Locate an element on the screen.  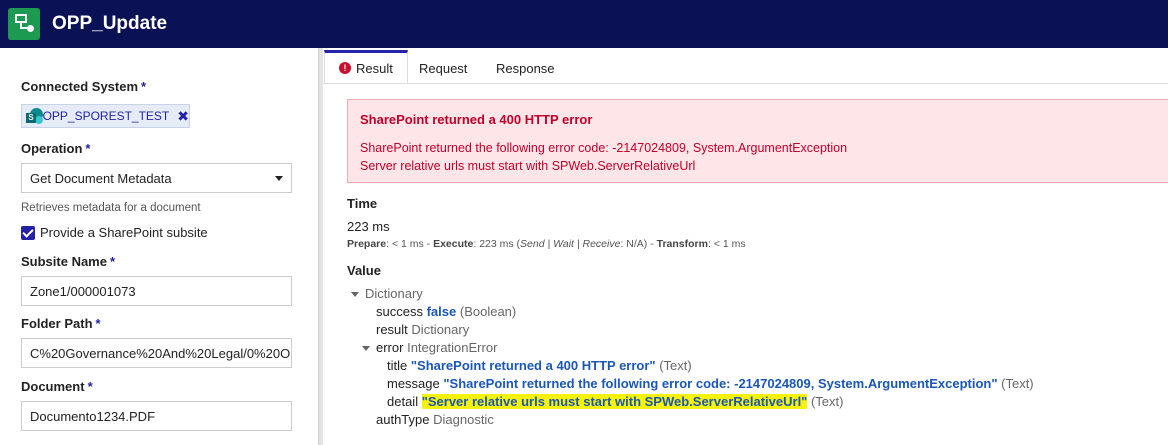
subsite-name-label: Subsite Name * is located at coordinates (68, 261).